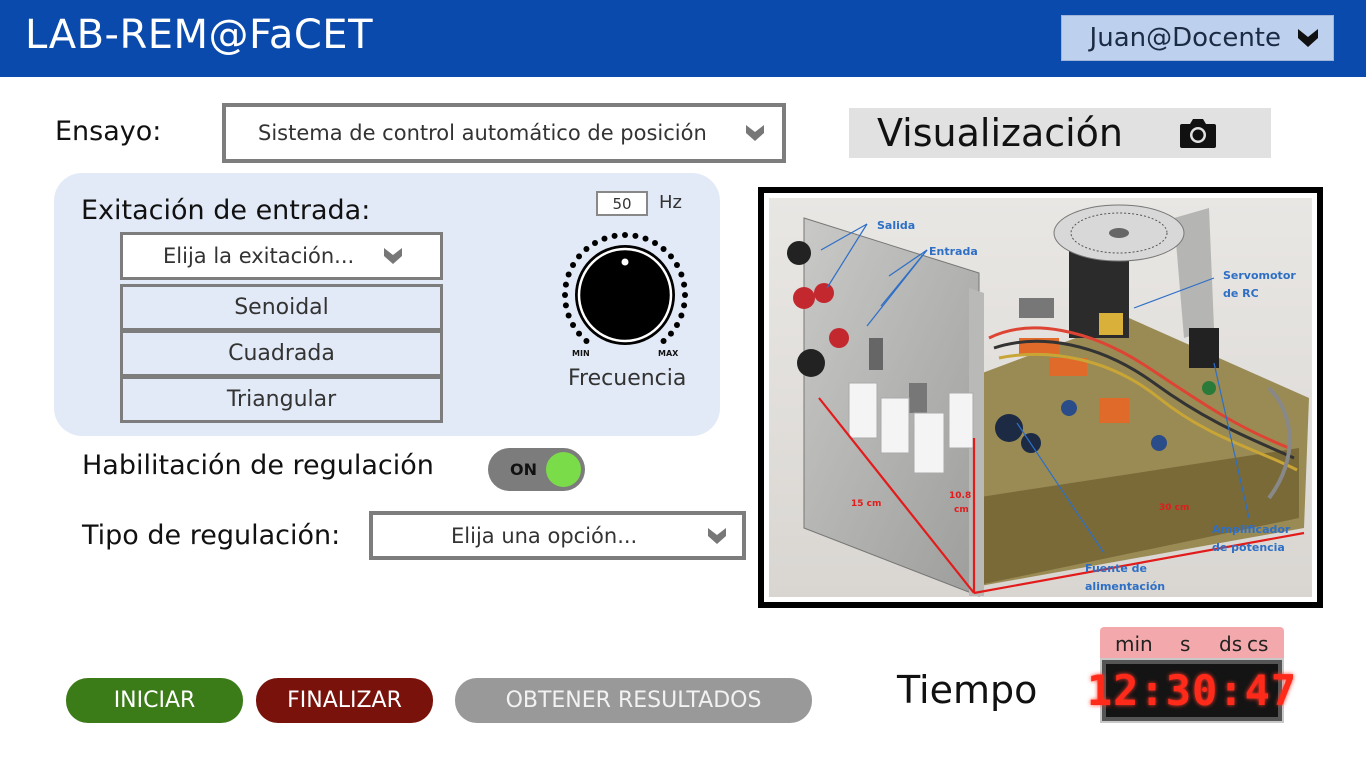 The image size is (1366, 768). What do you see at coordinates (154, 700) in the screenshot?
I see `start-button: INICIAR` at bounding box center [154, 700].